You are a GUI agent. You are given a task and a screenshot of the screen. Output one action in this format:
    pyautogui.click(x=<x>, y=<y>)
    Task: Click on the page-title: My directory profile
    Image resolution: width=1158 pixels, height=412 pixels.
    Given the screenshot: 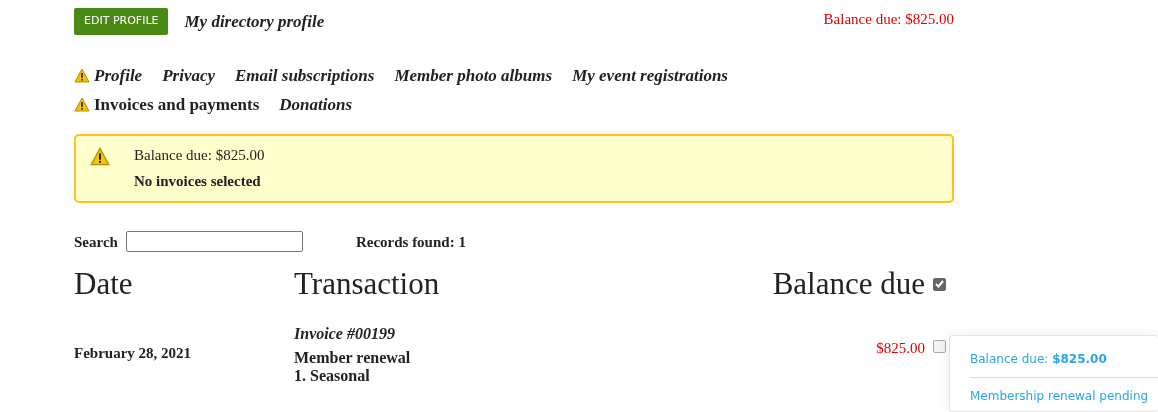 What is the action you would take?
    pyautogui.click(x=254, y=21)
    